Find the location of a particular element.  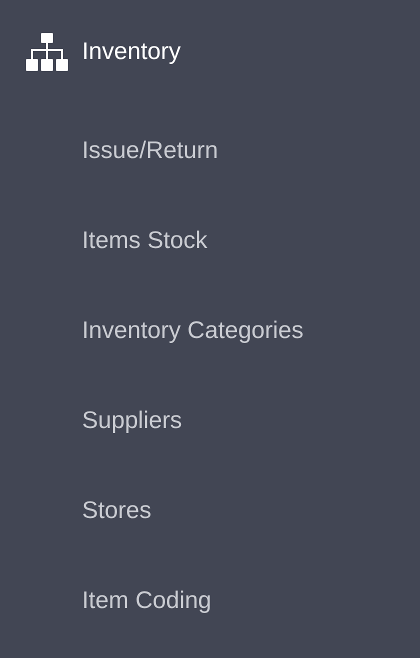

menu-item: Suppliers is located at coordinates (132, 421).